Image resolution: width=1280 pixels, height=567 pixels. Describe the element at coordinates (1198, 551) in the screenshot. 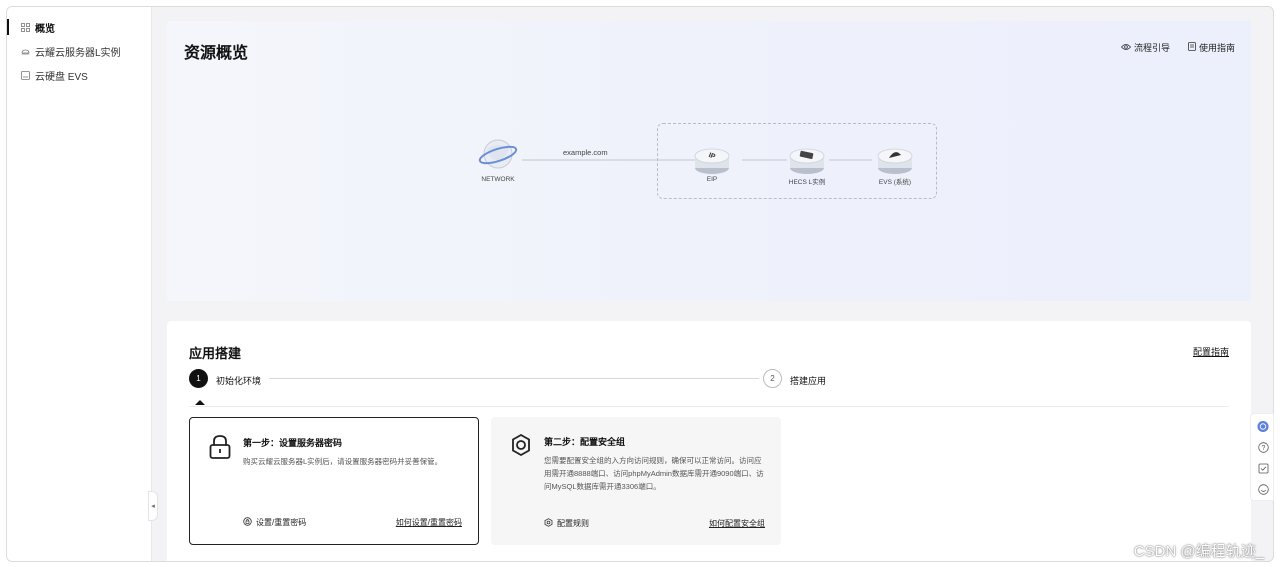

I see `watermark: CSDN @编程轨迹_` at that location.